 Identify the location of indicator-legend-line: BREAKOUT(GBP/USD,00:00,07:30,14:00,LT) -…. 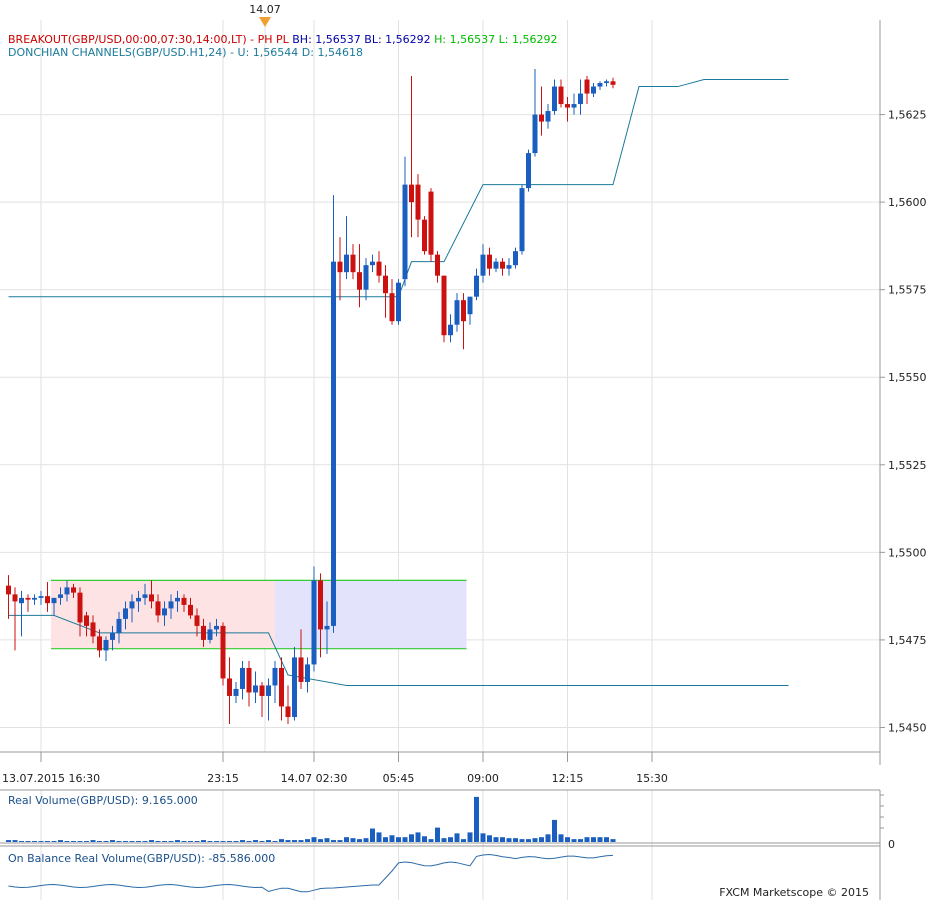
(282, 39).